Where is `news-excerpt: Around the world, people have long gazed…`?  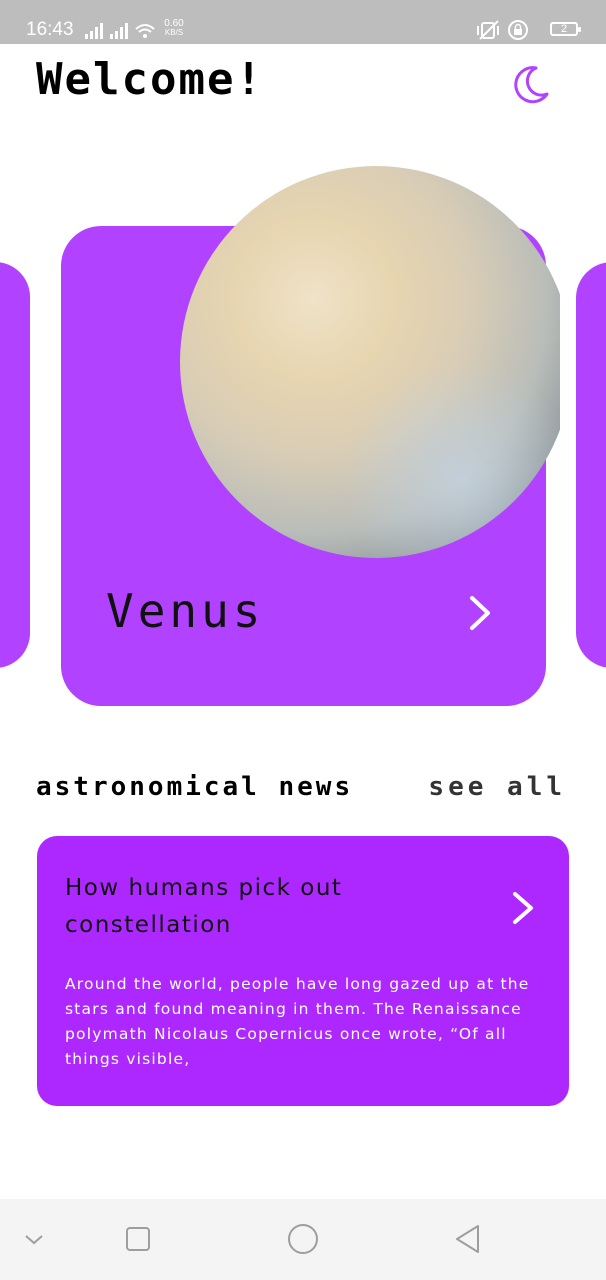 news-excerpt: Around the world, people have long gazed… is located at coordinates (297, 1021).